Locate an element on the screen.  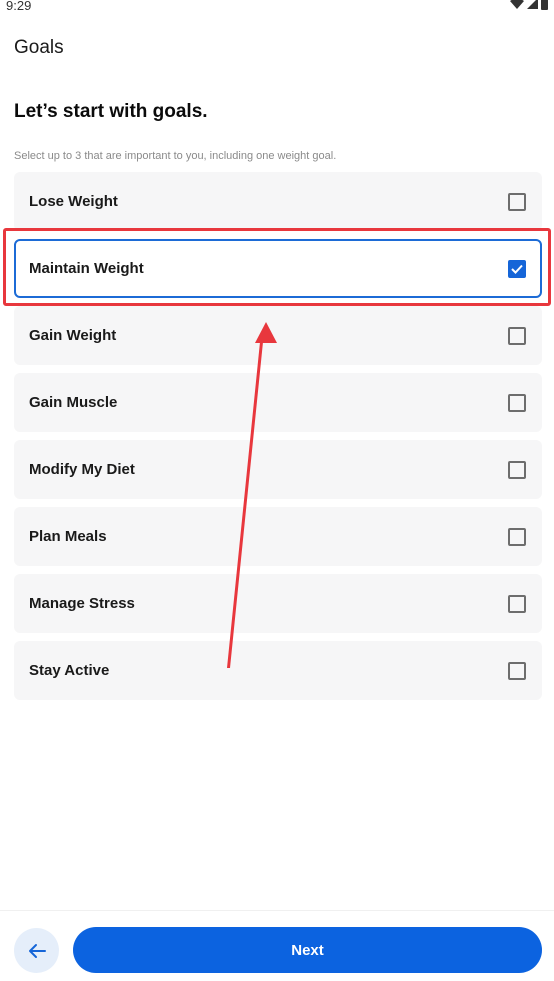
footer-divider is located at coordinates (277, 910).